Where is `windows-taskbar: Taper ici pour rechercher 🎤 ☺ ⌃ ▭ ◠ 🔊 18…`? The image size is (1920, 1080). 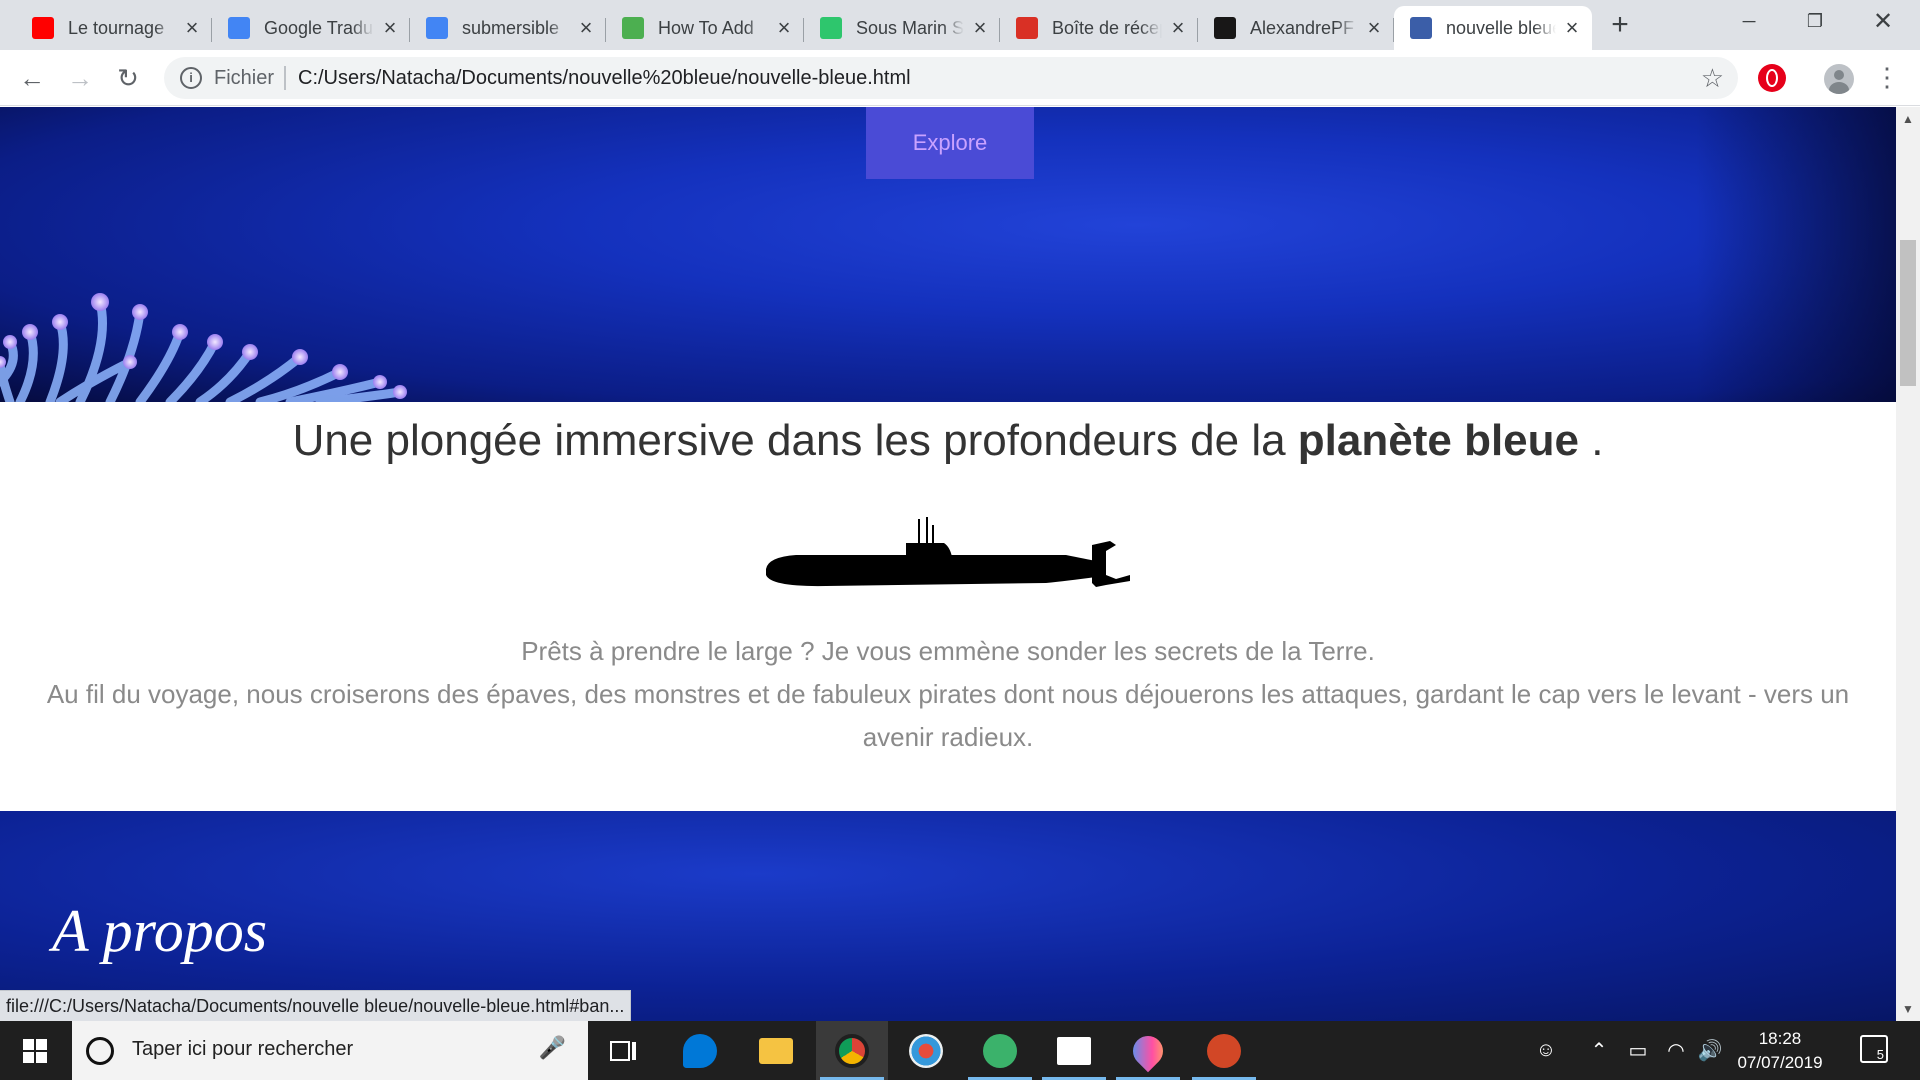 windows-taskbar: Taper ici pour rechercher 🎤 ☺ ⌃ ▭ ◠ 🔊 18… is located at coordinates (960, 1050).